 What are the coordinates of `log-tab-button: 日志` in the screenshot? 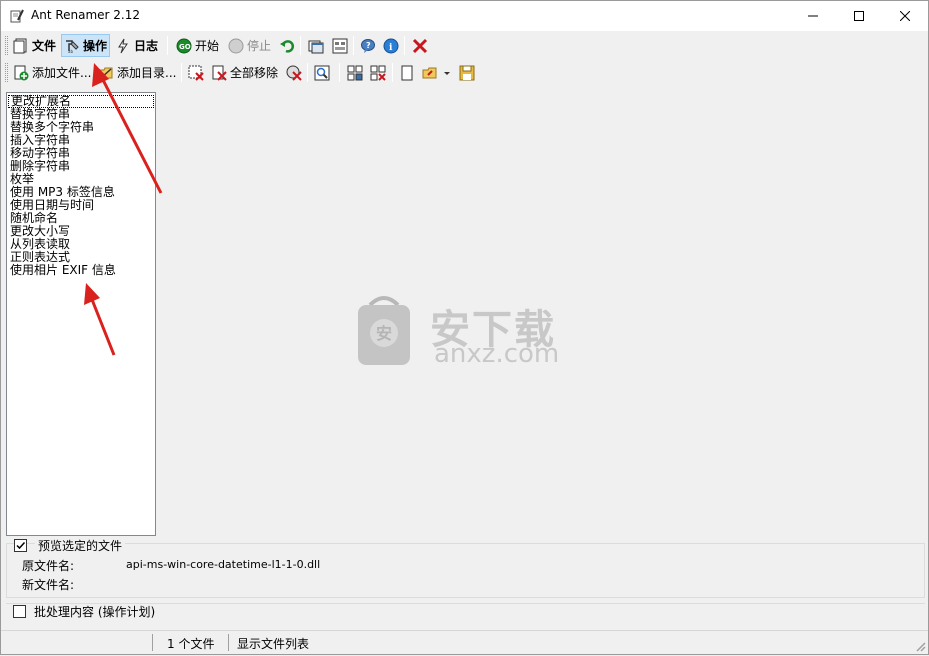 It's located at (136, 45).